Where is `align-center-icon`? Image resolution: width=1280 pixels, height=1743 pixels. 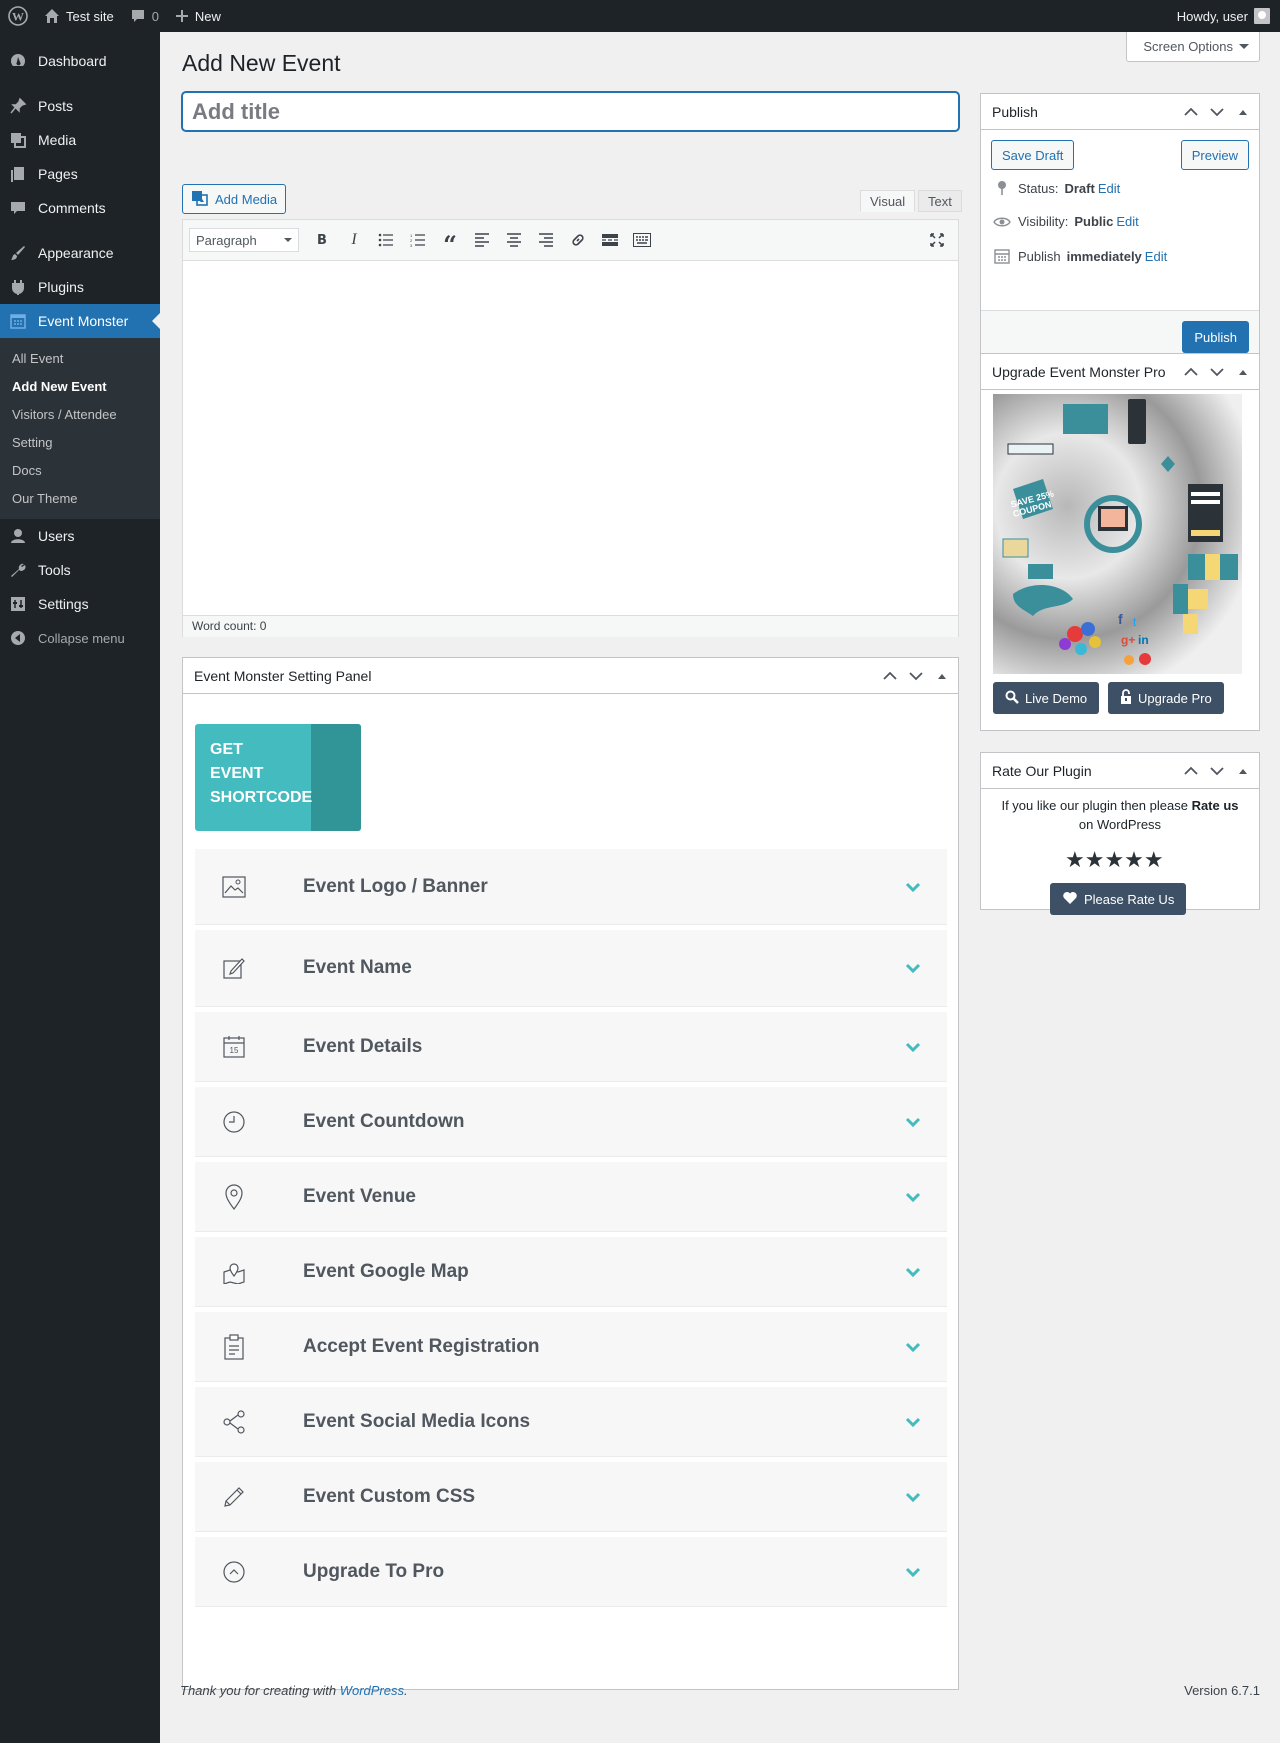 align-center-icon is located at coordinates (514, 240).